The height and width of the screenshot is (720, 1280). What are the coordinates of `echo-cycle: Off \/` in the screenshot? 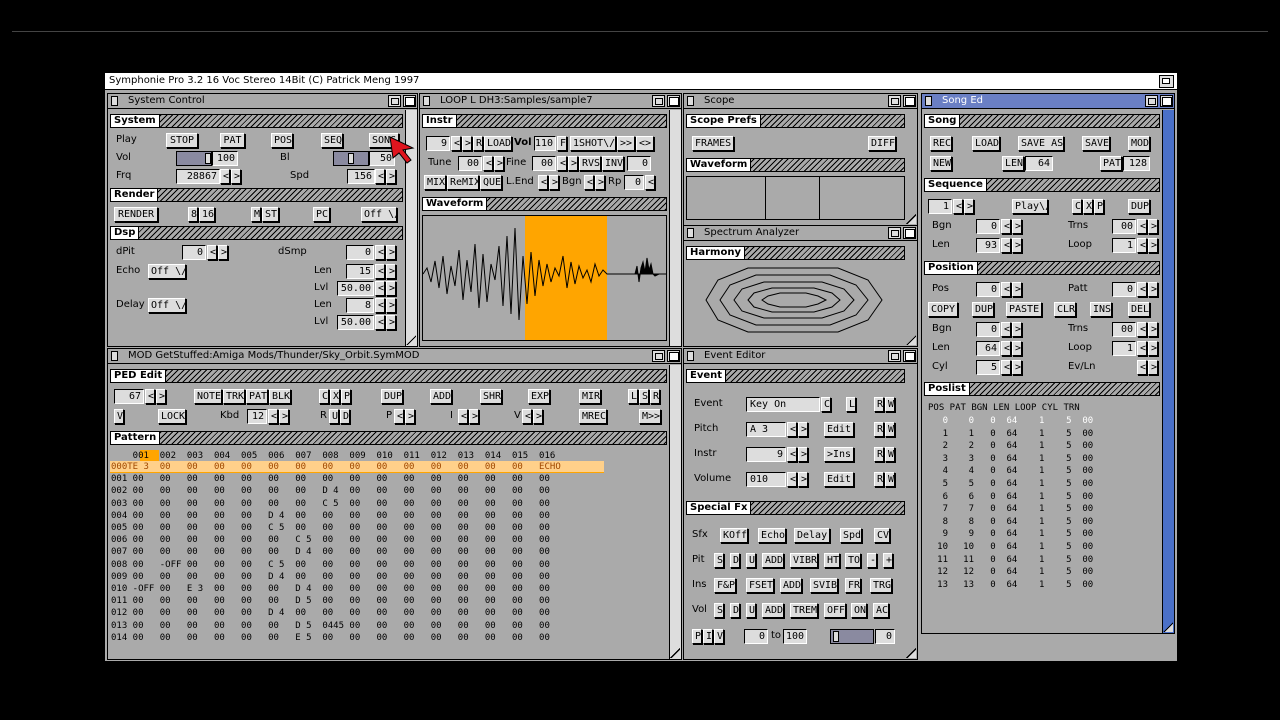 It's located at (167, 271).